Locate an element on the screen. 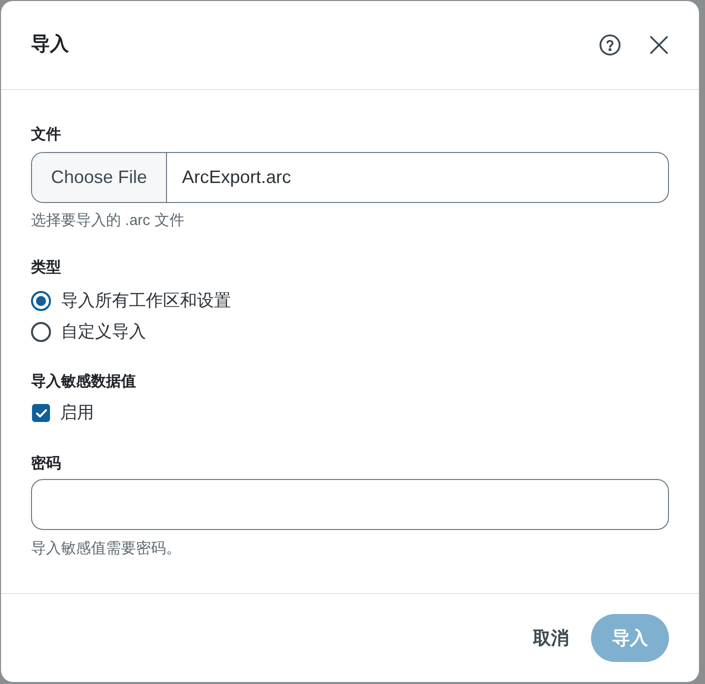 The width and height of the screenshot is (705, 684). close-button is located at coordinates (659, 45).